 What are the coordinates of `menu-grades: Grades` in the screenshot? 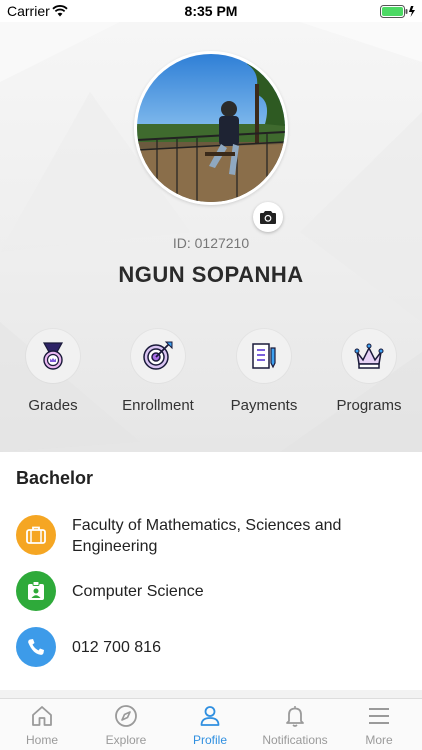 It's located at (53, 371).